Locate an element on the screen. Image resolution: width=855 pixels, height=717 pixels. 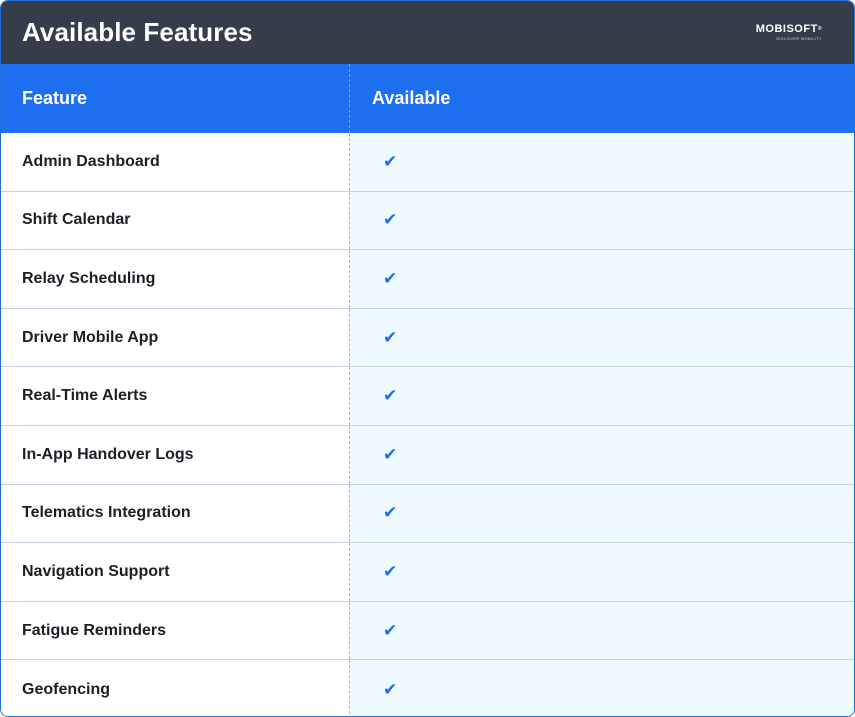
feature-name-cell: Shift Calendar is located at coordinates (175, 220).